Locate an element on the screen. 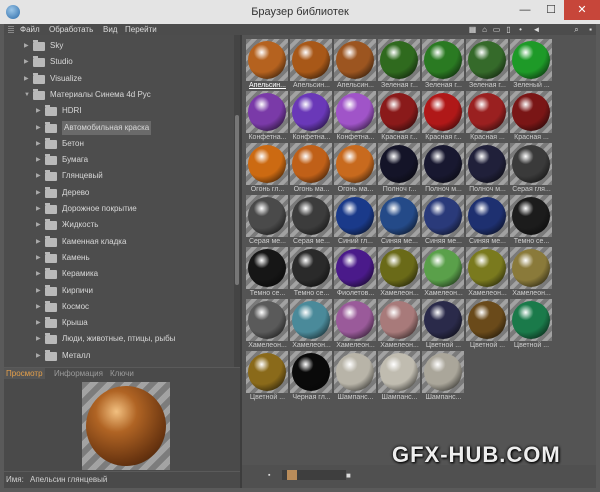  home-icon: ⌂ is located at coordinates (484, 29).